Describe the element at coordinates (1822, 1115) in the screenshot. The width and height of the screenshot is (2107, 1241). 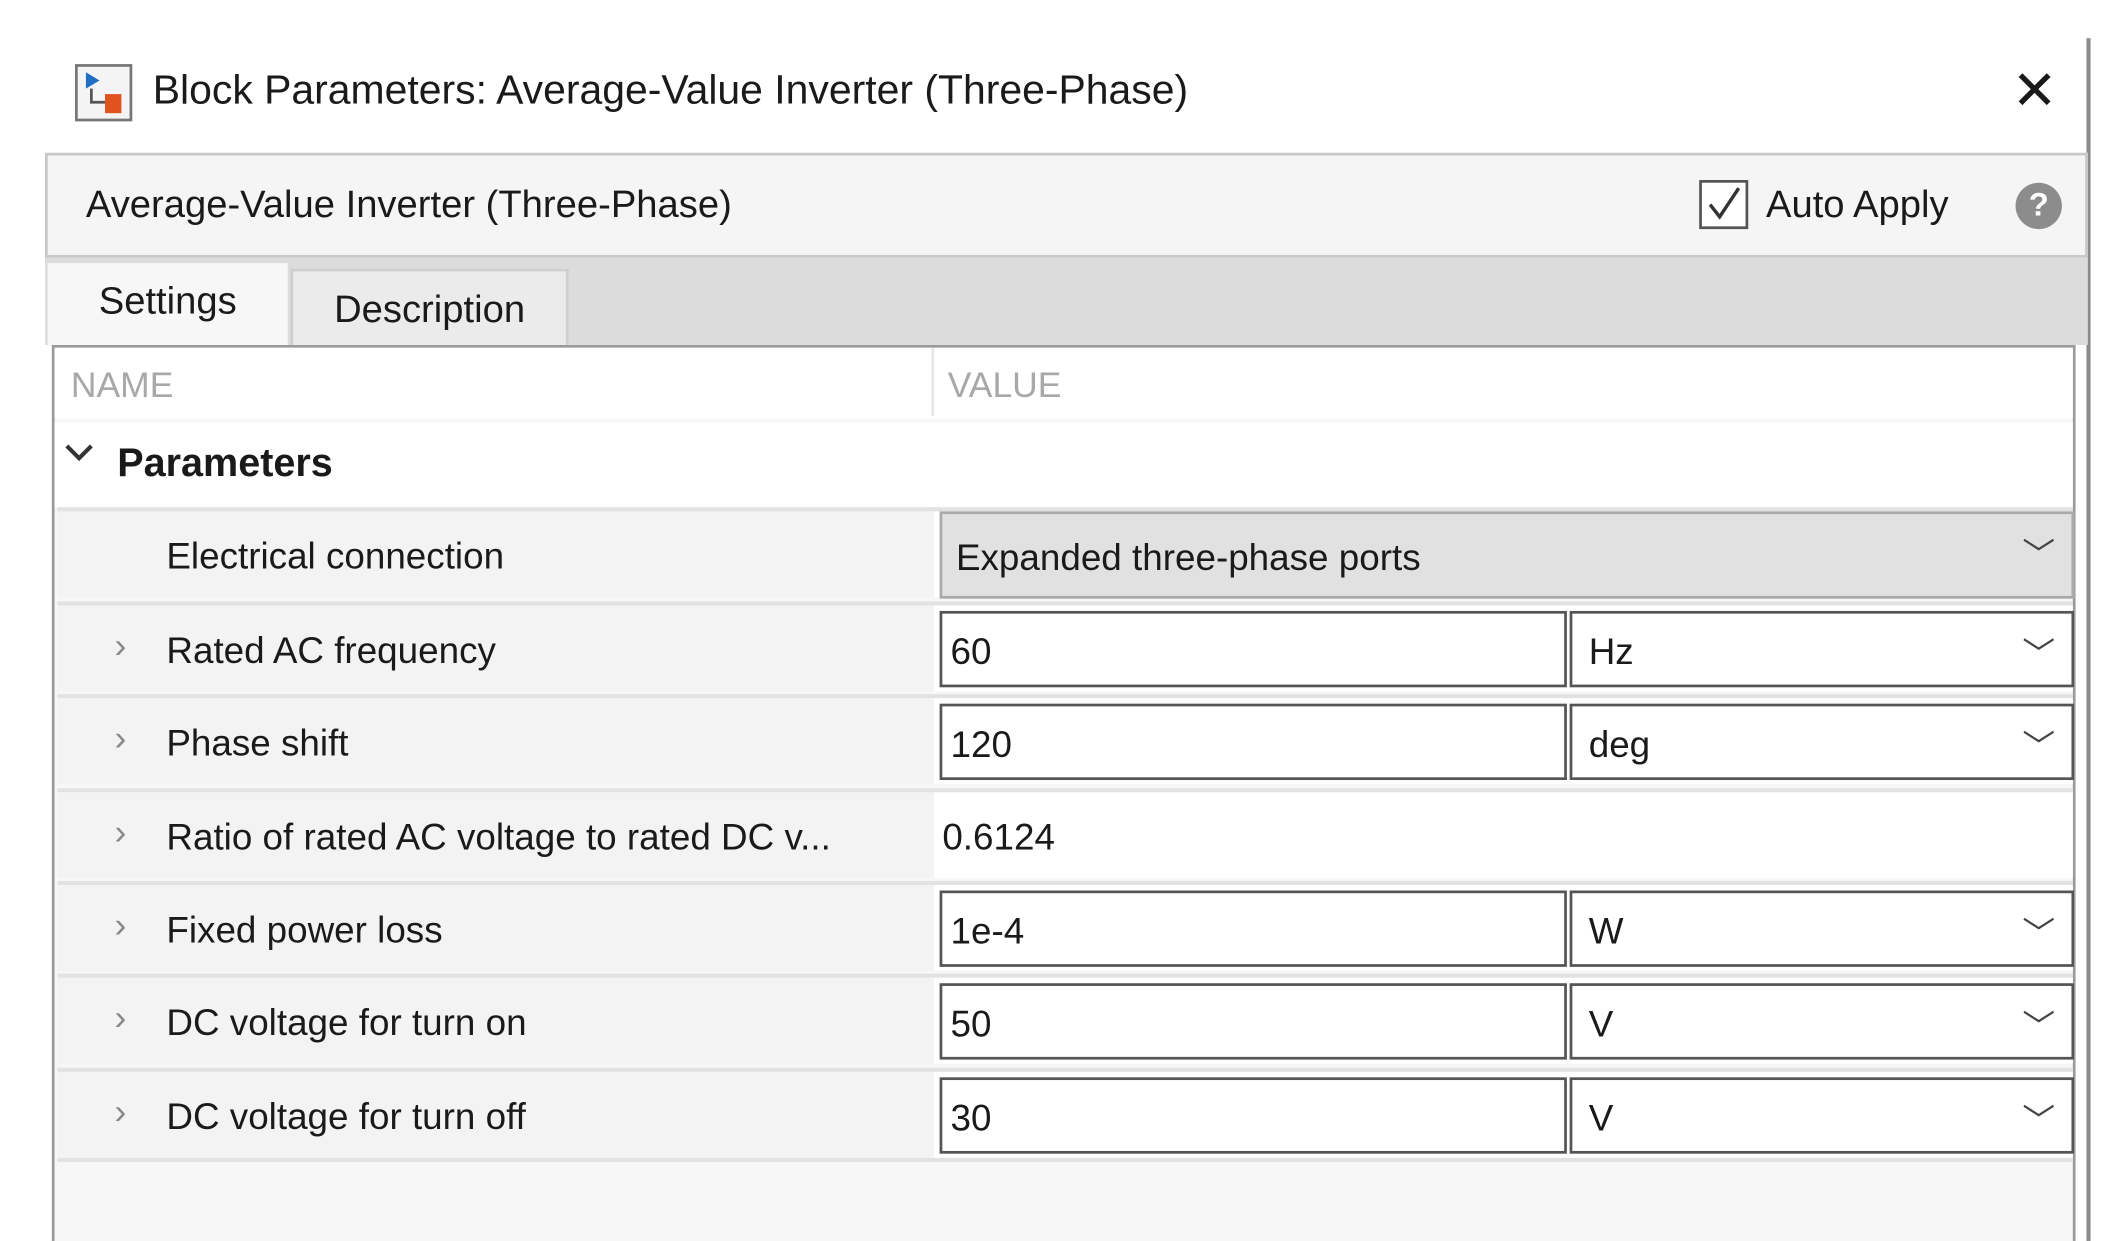
I see `dc-voltage-turn-off-unit-dropdown: V ﹀` at that location.